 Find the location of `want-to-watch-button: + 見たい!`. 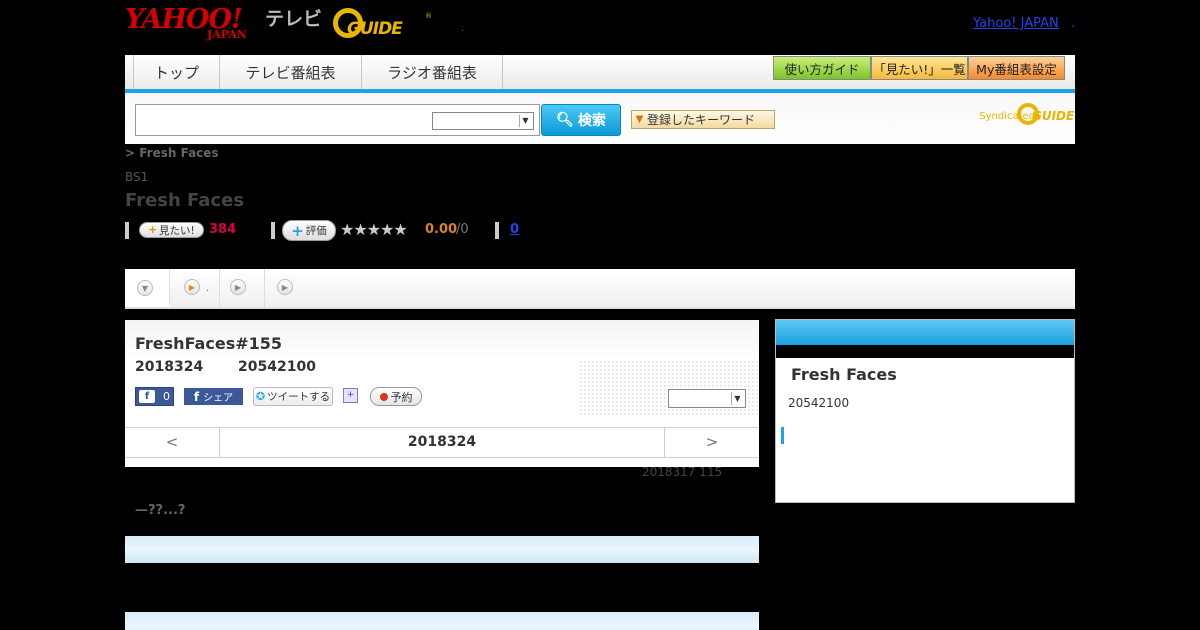

want-to-watch-button: + 見たい! is located at coordinates (171, 230).